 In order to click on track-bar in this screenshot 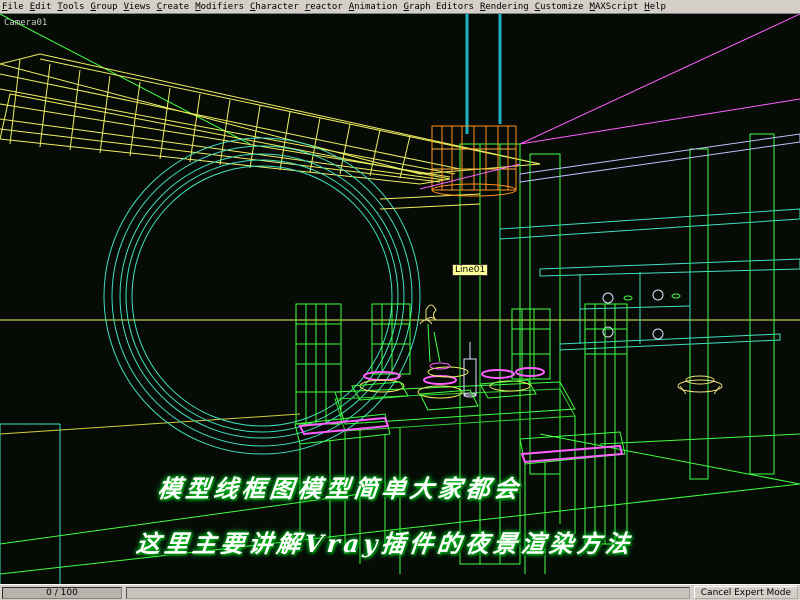, I will do `click(408, 592)`.